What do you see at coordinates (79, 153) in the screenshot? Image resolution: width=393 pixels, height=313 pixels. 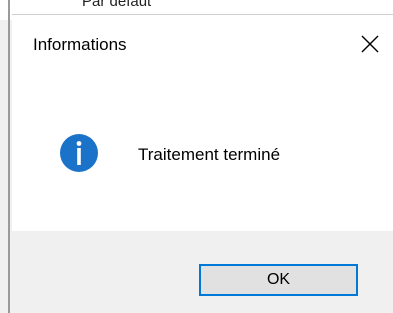 I see `info-icon` at bounding box center [79, 153].